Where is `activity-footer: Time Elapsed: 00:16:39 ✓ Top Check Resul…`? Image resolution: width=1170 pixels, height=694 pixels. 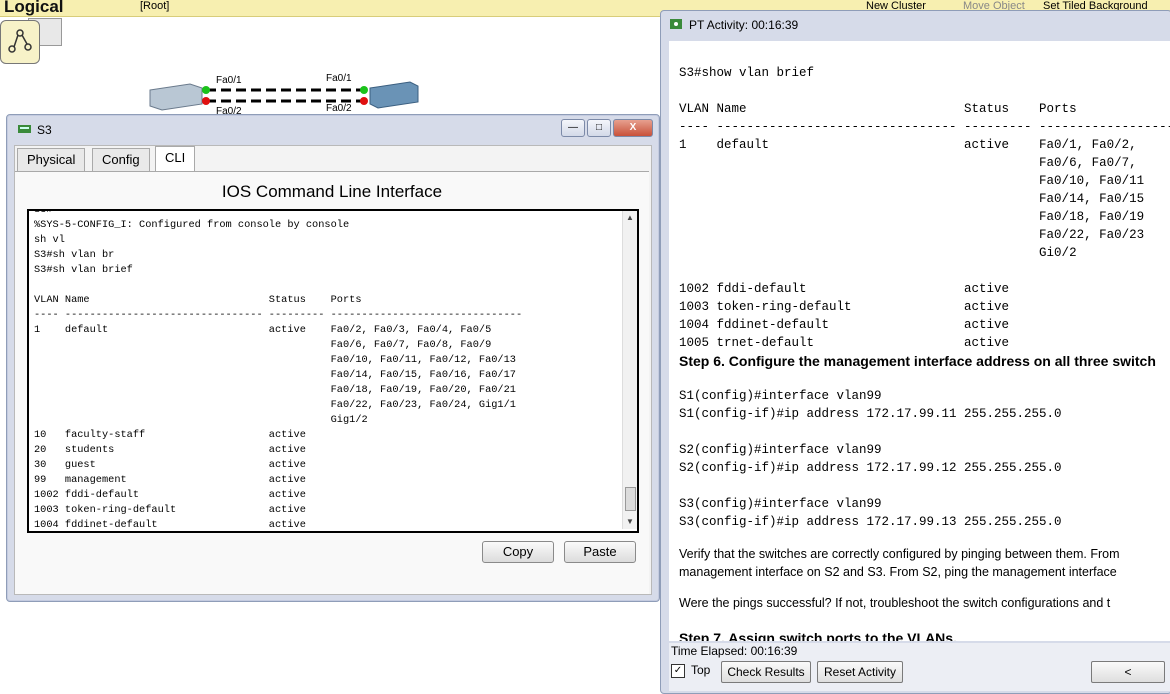
activity-footer: Time Elapsed: 00:16:39 ✓ Top Check Resul… is located at coordinates (919, 667).